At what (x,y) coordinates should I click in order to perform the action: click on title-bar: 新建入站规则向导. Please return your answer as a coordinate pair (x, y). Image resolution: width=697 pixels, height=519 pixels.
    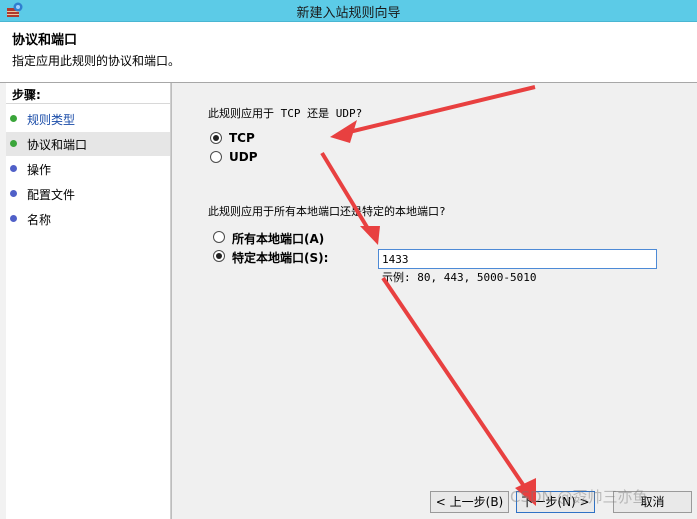
    Looking at the image, I should click on (348, 11).